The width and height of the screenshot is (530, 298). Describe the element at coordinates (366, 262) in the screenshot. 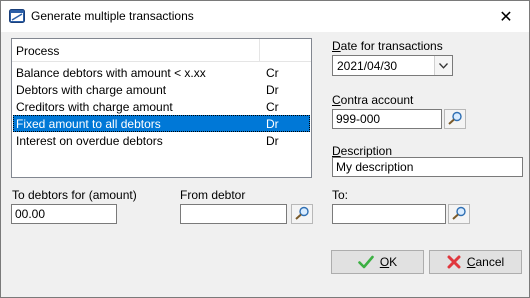

I see `checkmark-icon` at that location.